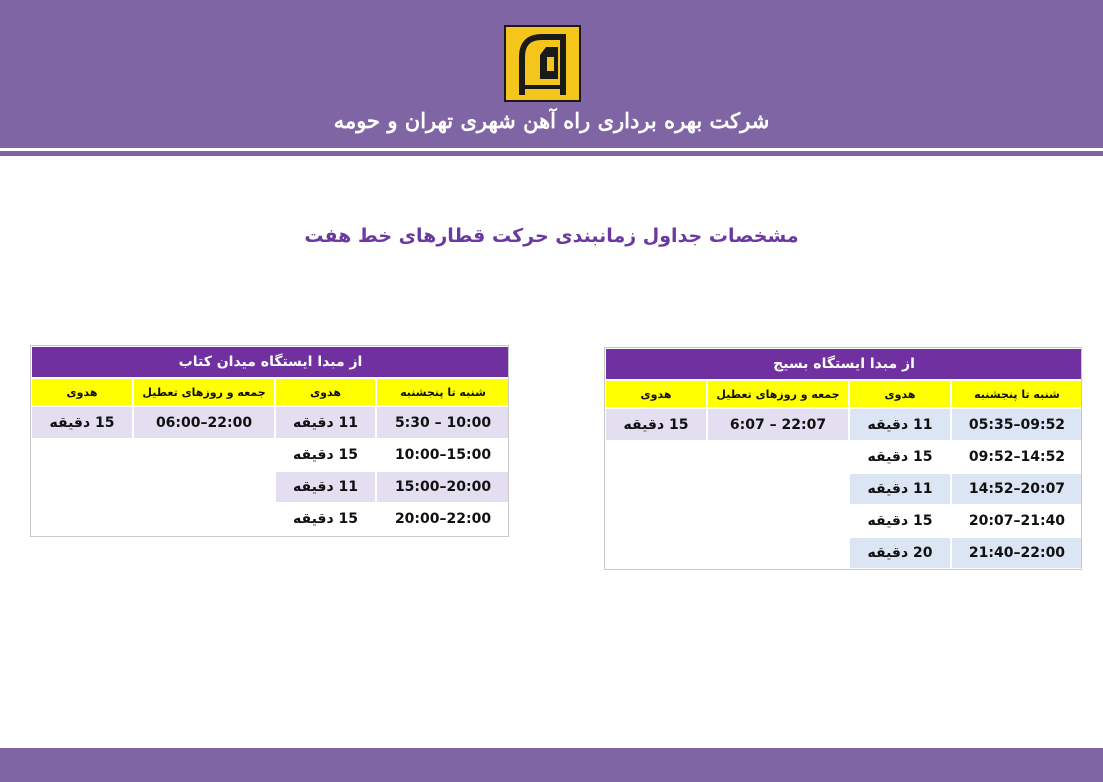 The width and height of the screenshot is (1103, 782). What do you see at coordinates (900, 553) in the screenshot?
I see `weekday-headway-cell: 20 دقیقه` at bounding box center [900, 553].